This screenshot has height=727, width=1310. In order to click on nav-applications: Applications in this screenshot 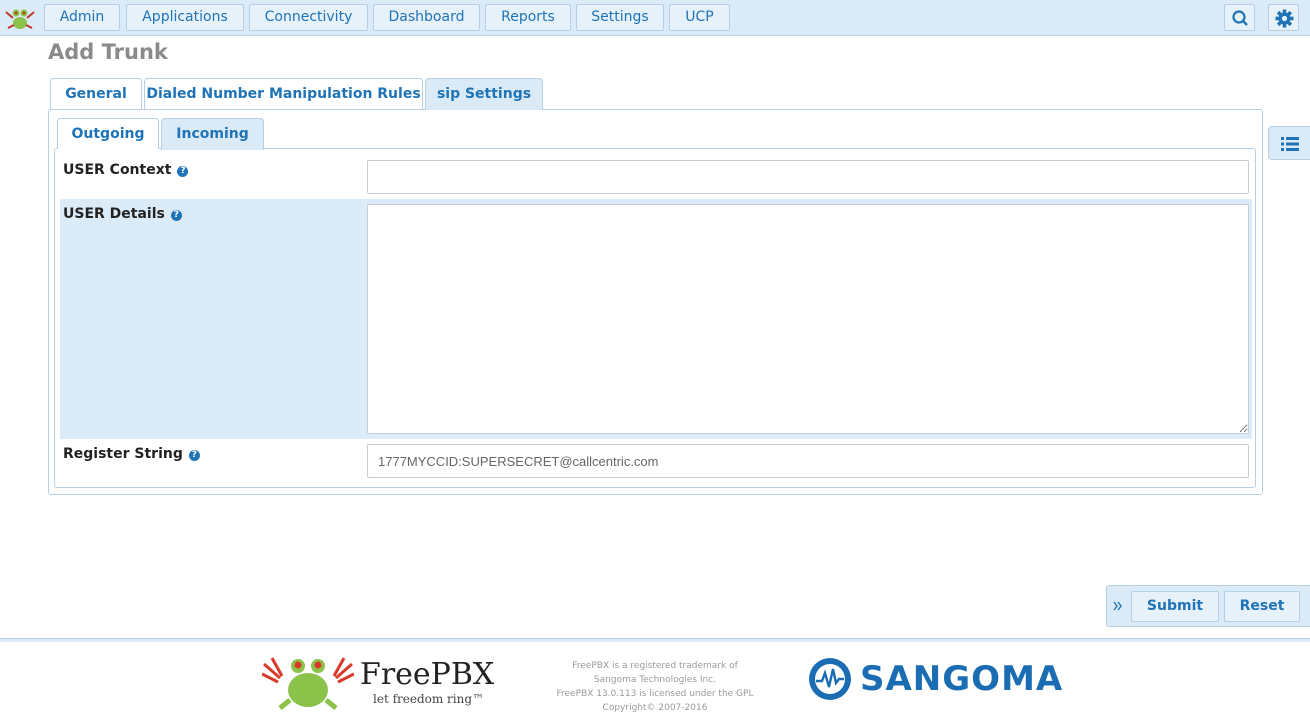, I will do `click(185, 17)`.